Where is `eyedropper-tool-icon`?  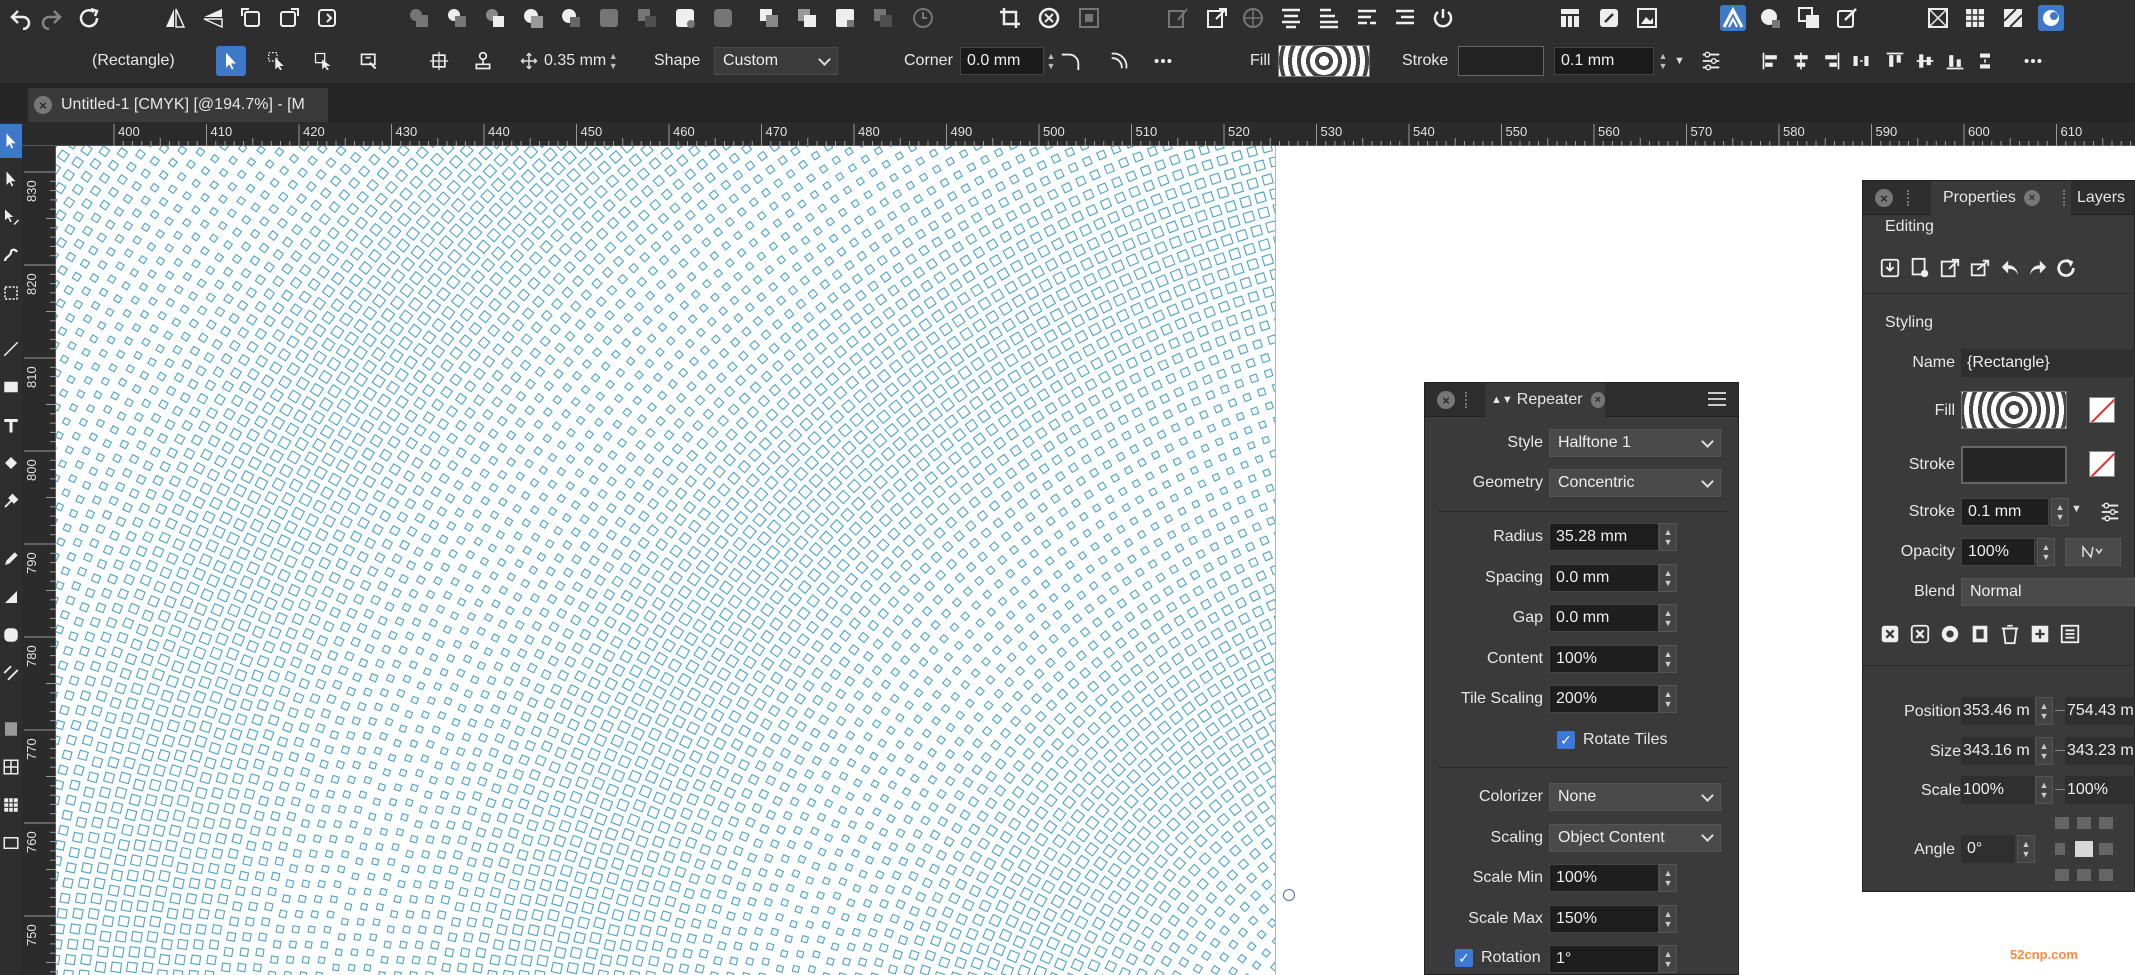
eyedropper-tool-icon is located at coordinates (11, 501).